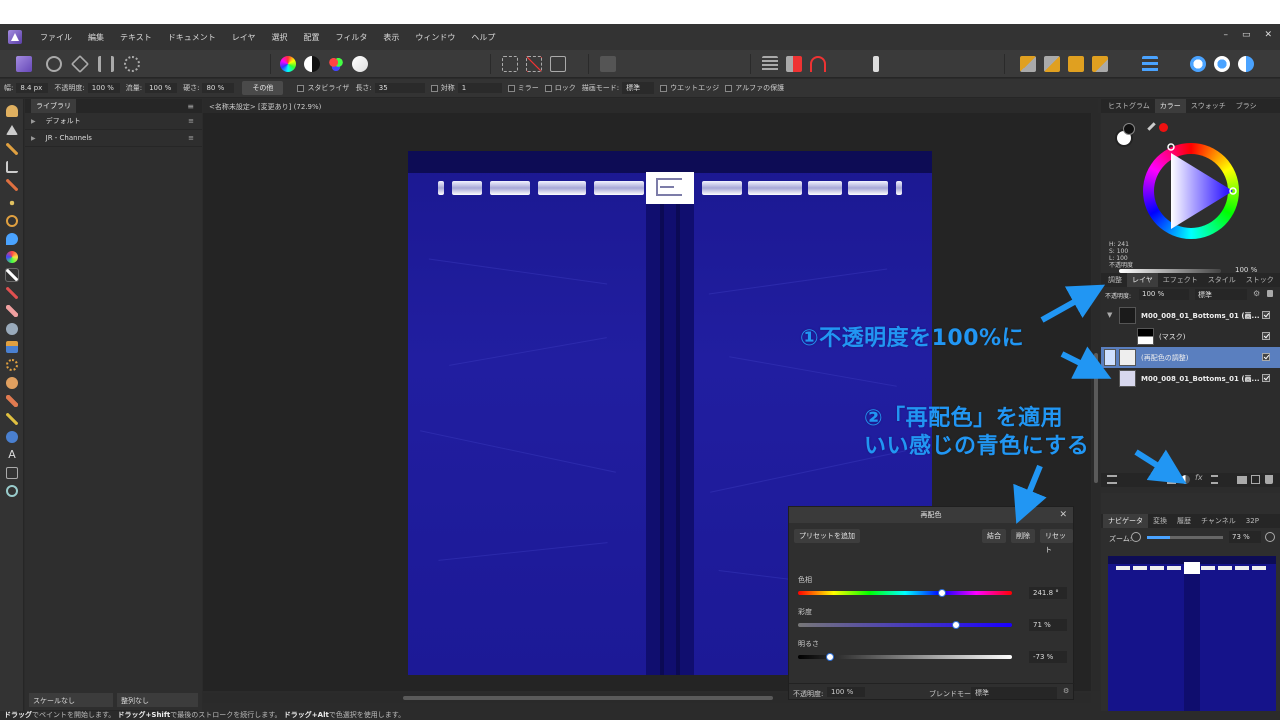  What do you see at coordinates (190, 106) in the screenshot?
I see `panel-menu-icon: ≡` at bounding box center [190, 106].